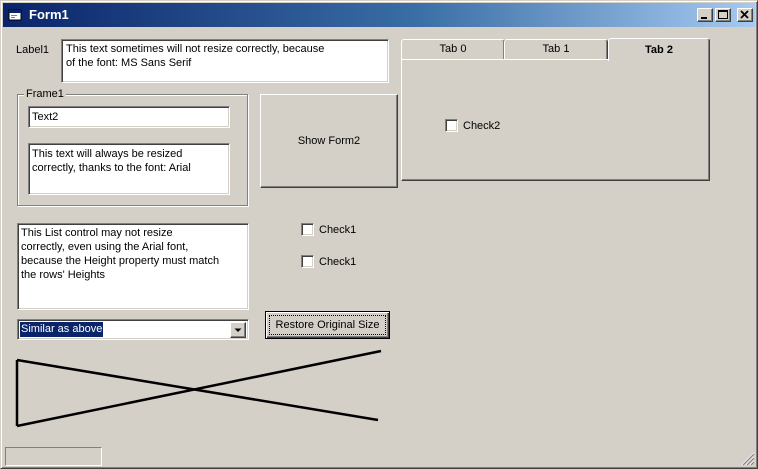 The image size is (758, 470). Describe the element at coordinates (659, 49) in the screenshot. I see `tab-2: Tab 2` at that location.